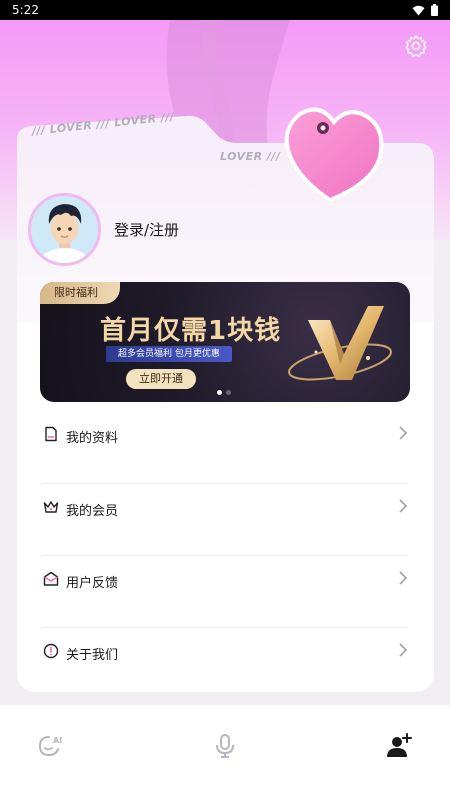 Image resolution: width=450 pixels, height=800 pixels. I want to click on bottom-navigation: AI, so click(225, 752).